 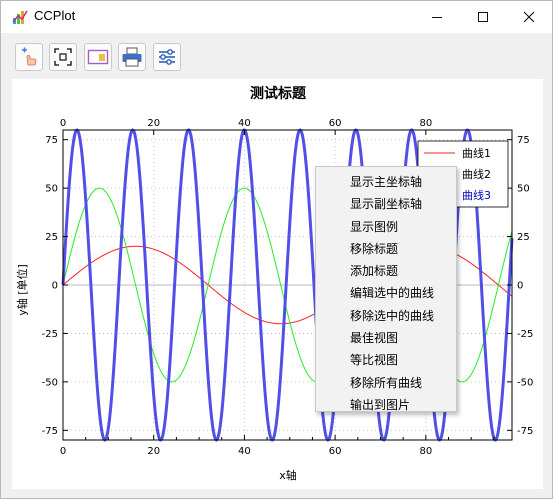 What do you see at coordinates (386, 249) in the screenshot?
I see `menu-item-remove-title: 移除标题` at bounding box center [386, 249].